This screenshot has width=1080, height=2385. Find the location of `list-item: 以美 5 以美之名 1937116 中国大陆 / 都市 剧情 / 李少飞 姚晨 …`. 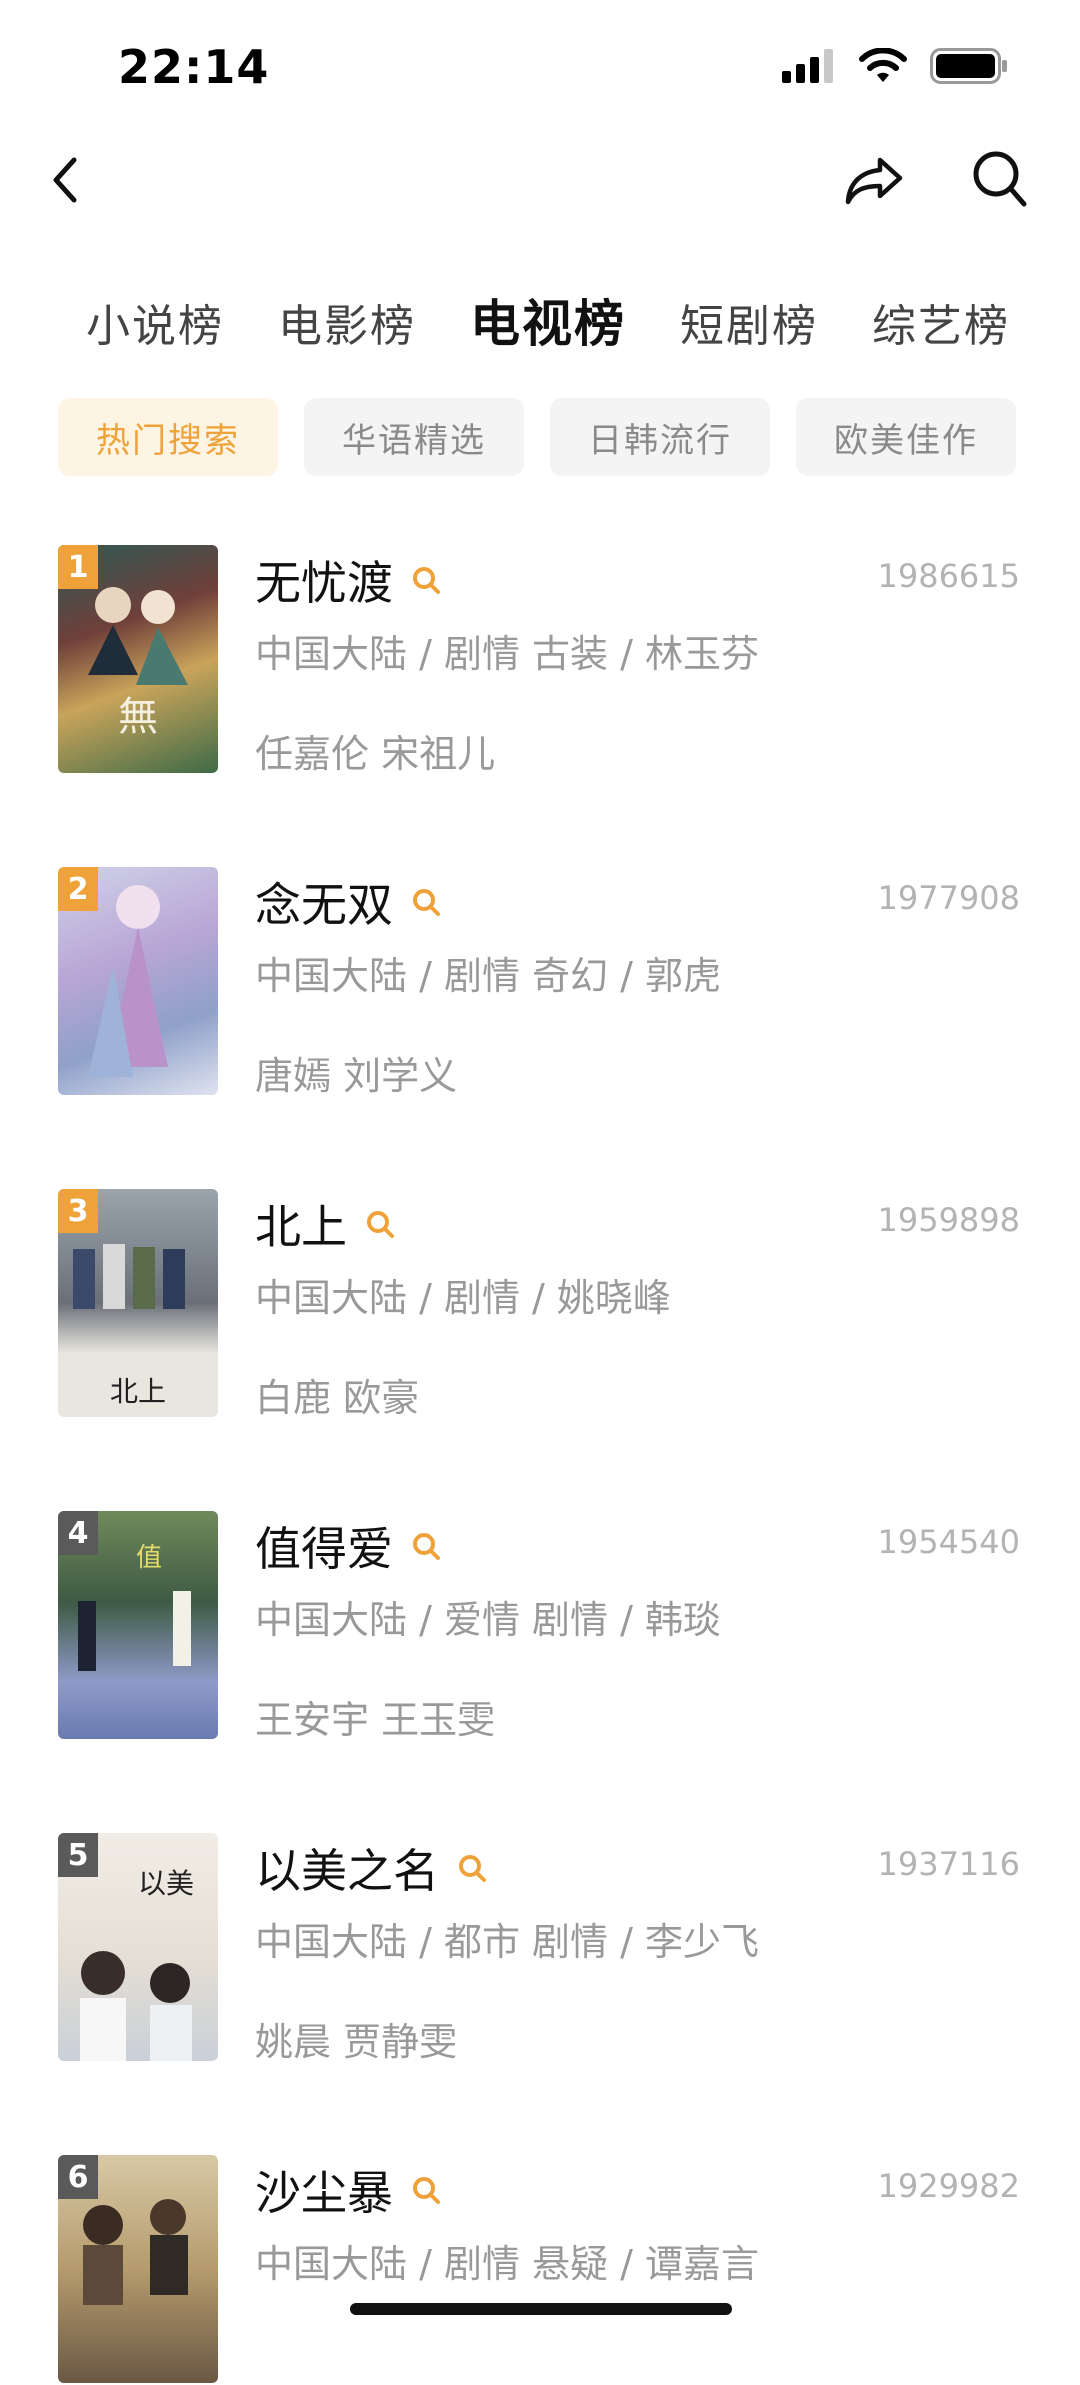

list-item: 以美 5 以美之名 1937116 中国大陆 / 都市 剧情 / 李少飞 姚晨 … is located at coordinates (540, 1948).